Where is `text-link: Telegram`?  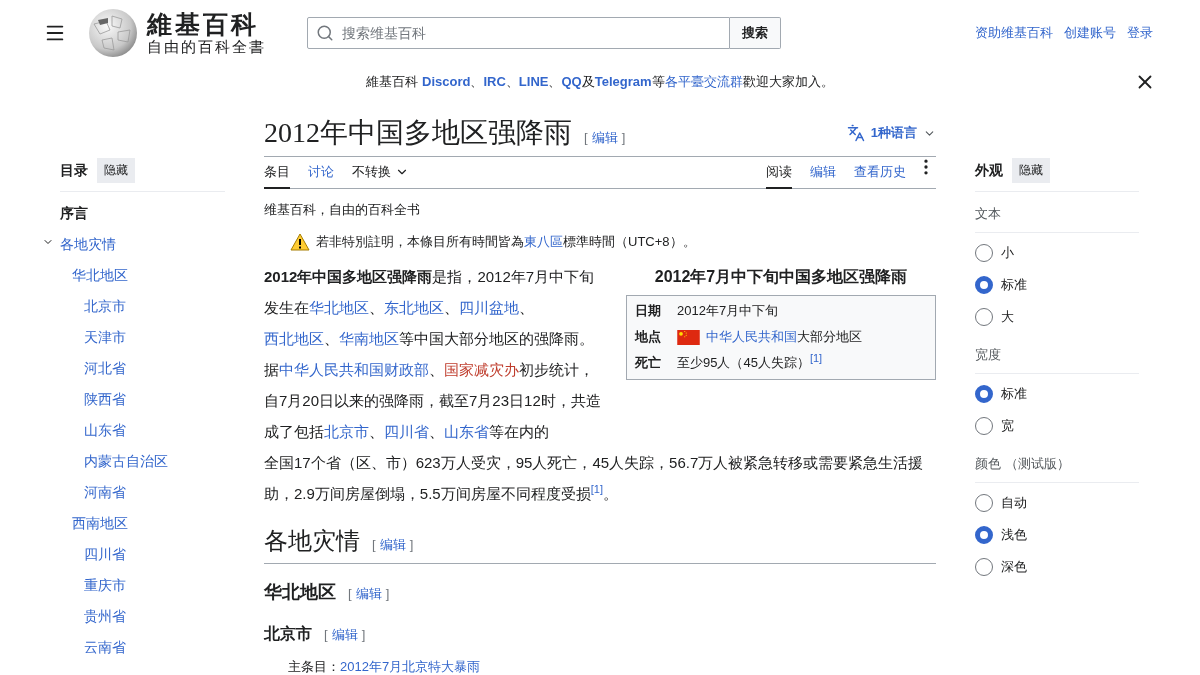
text-link: Telegram is located at coordinates (623, 81).